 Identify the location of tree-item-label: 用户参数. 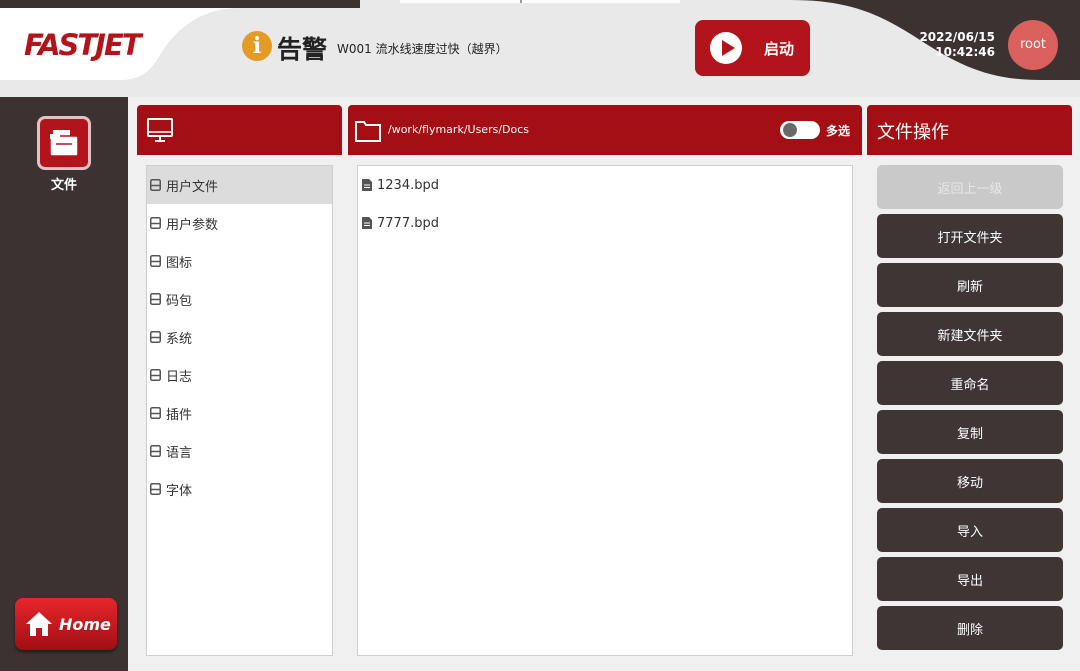
(192, 225).